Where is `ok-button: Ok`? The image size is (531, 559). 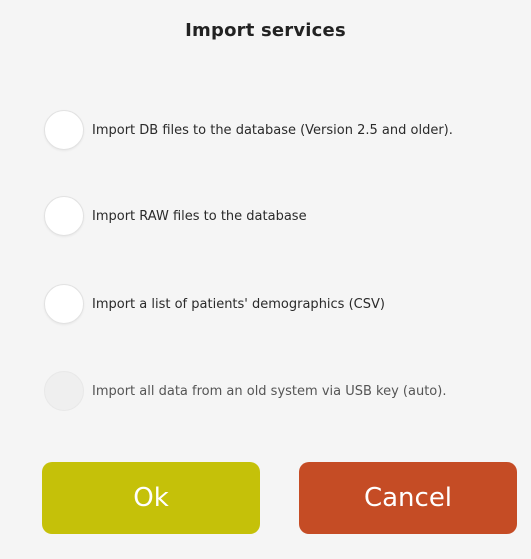 ok-button: Ok is located at coordinates (151, 498).